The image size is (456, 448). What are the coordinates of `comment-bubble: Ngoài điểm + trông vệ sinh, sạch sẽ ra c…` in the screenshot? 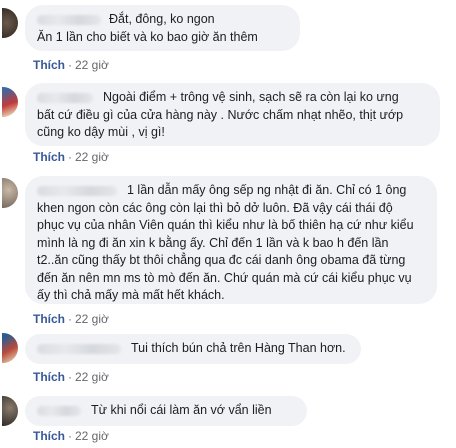 It's located at (232, 114).